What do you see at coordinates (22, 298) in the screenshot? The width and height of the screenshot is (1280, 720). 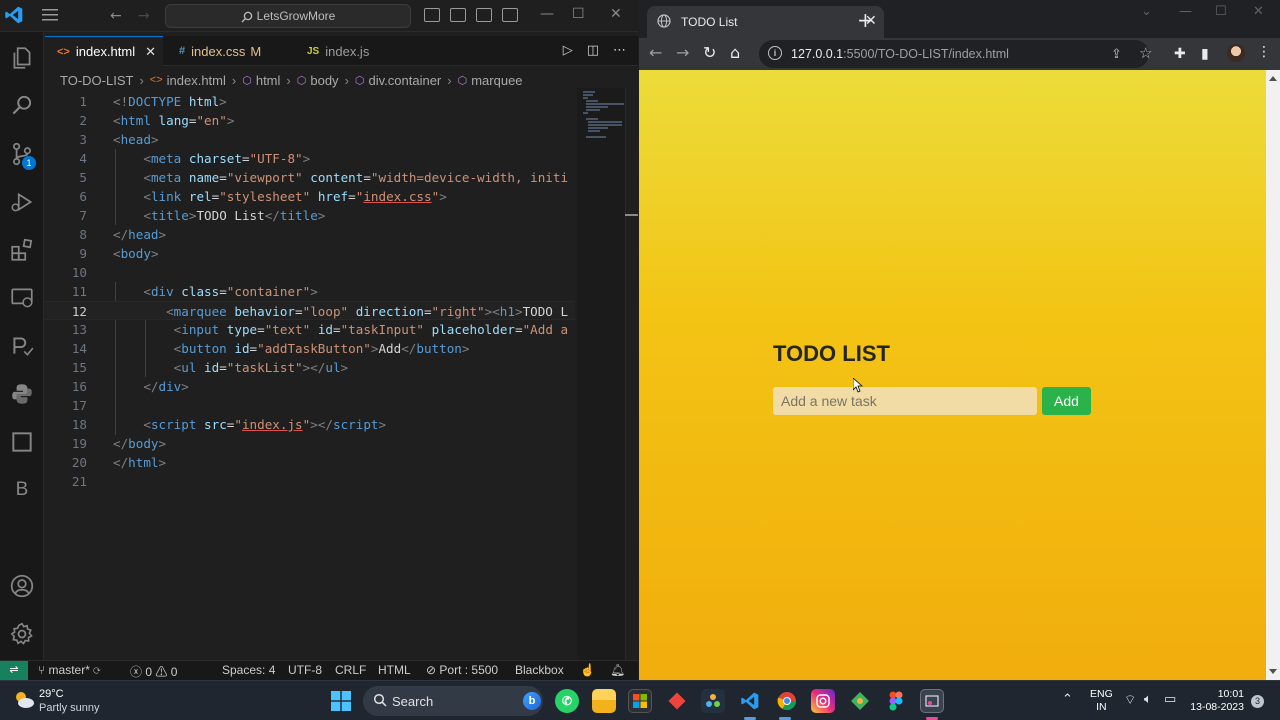 I see `remote-explorer-icon` at bounding box center [22, 298].